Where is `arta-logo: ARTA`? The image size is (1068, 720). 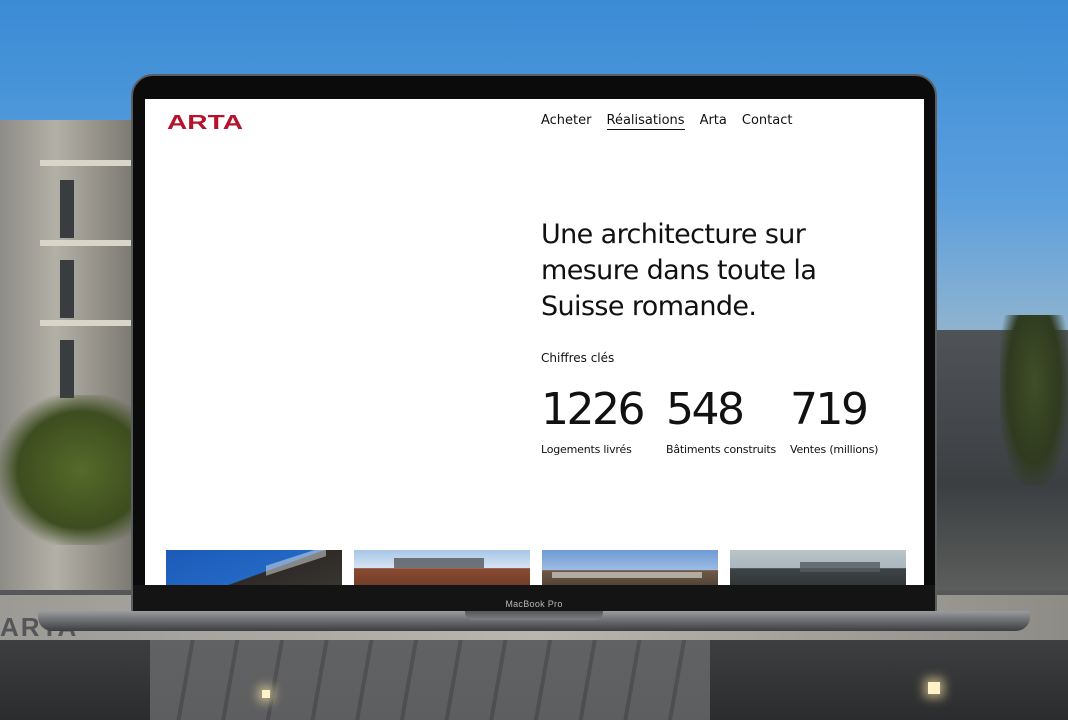
arta-logo: ARTA is located at coordinates (205, 121).